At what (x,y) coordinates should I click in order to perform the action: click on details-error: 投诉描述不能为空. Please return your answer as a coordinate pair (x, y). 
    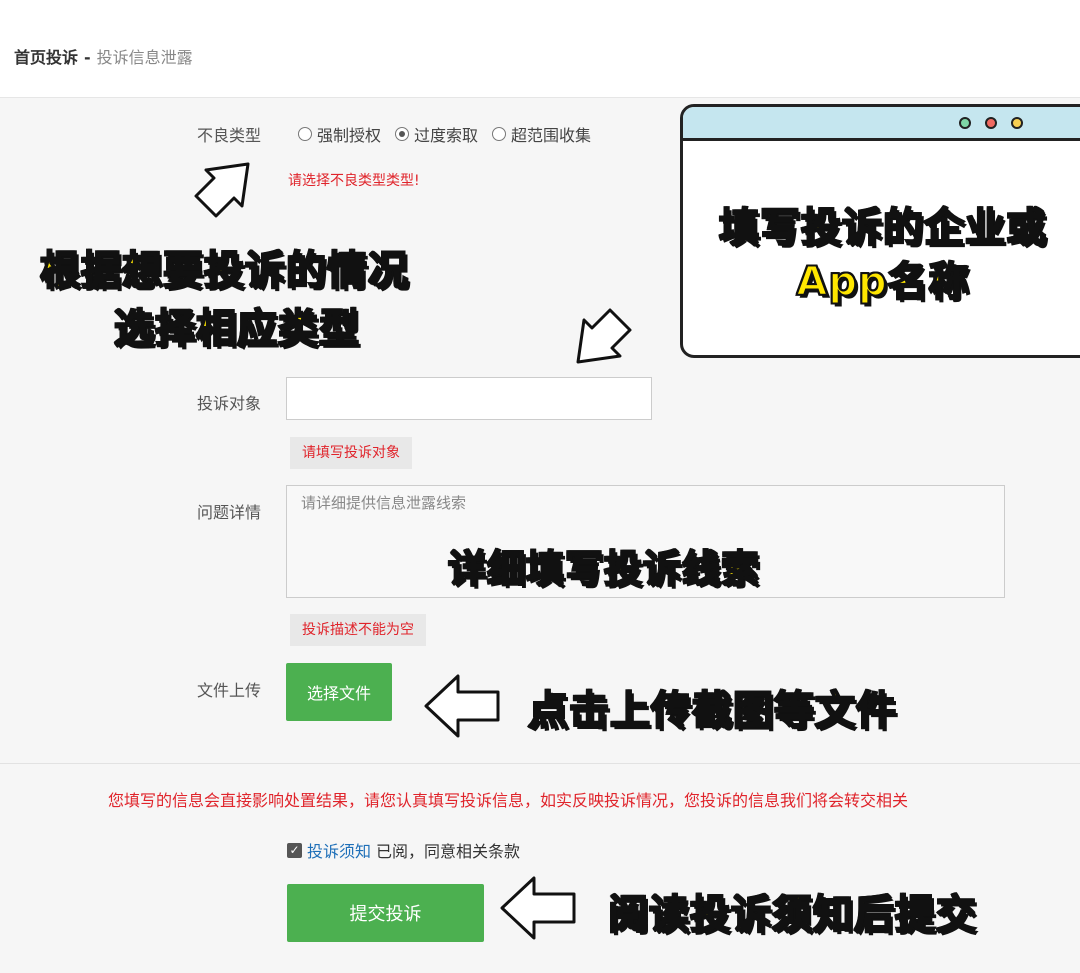
    Looking at the image, I should click on (358, 630).